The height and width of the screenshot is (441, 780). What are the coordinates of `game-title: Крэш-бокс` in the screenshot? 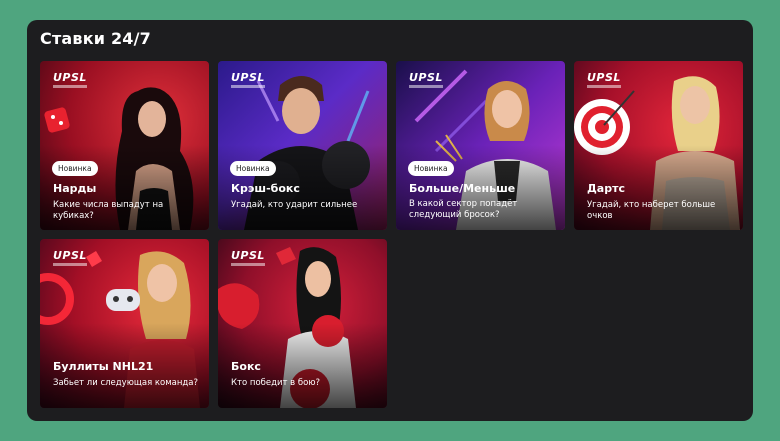 It's located at (265, 188).